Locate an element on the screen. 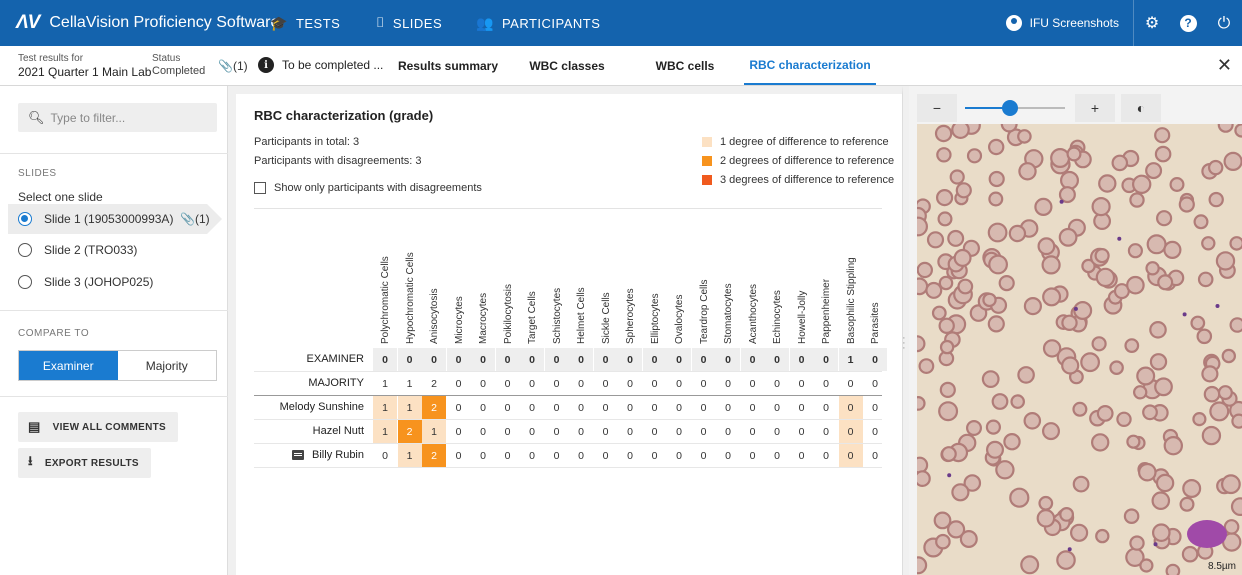 Image resolution: width=1242 pixels, height=575 pixels. column-header: Basophilic Stippling is located at coordinates (851, 289).